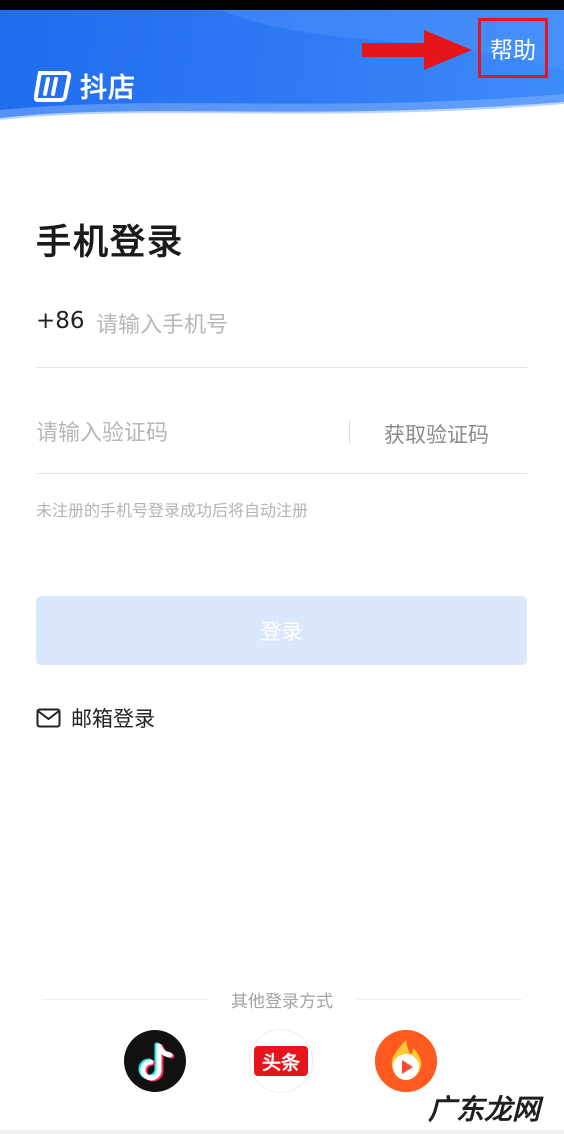 This screenshot has height=1134, width=564. Describe the element at coordinates (439, 999) in the screenshot. I see `divider-line-right` at that location.